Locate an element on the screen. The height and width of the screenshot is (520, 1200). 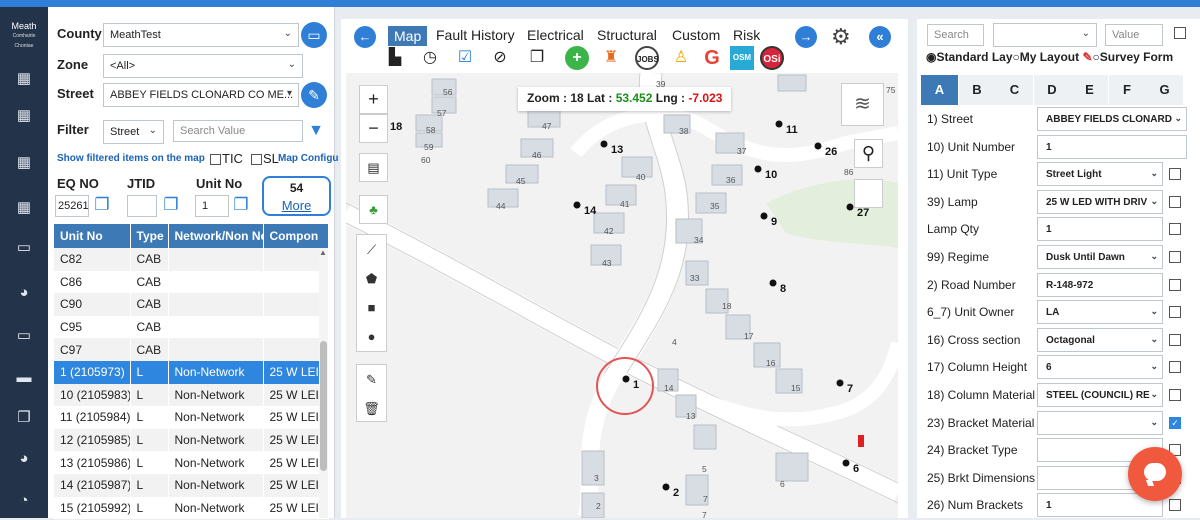
location-map-button: ♣ is located at coordinates (373, 209).